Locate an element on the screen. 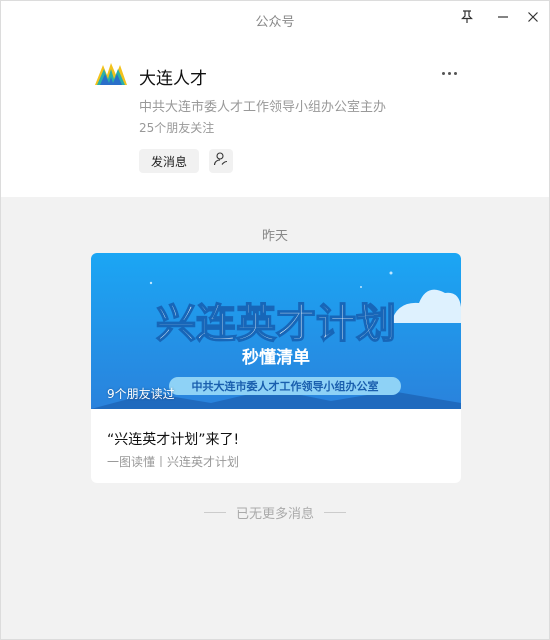  article-title: “兴连英才计划”来了! is located at coordinates (173, 439).